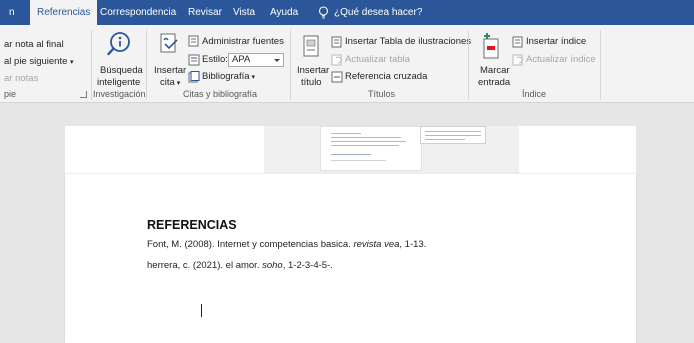  What do you see at coordinates (64, 12) in the screenshot?
I see `tab-references: Referencias` at bounding box center [64, 12].